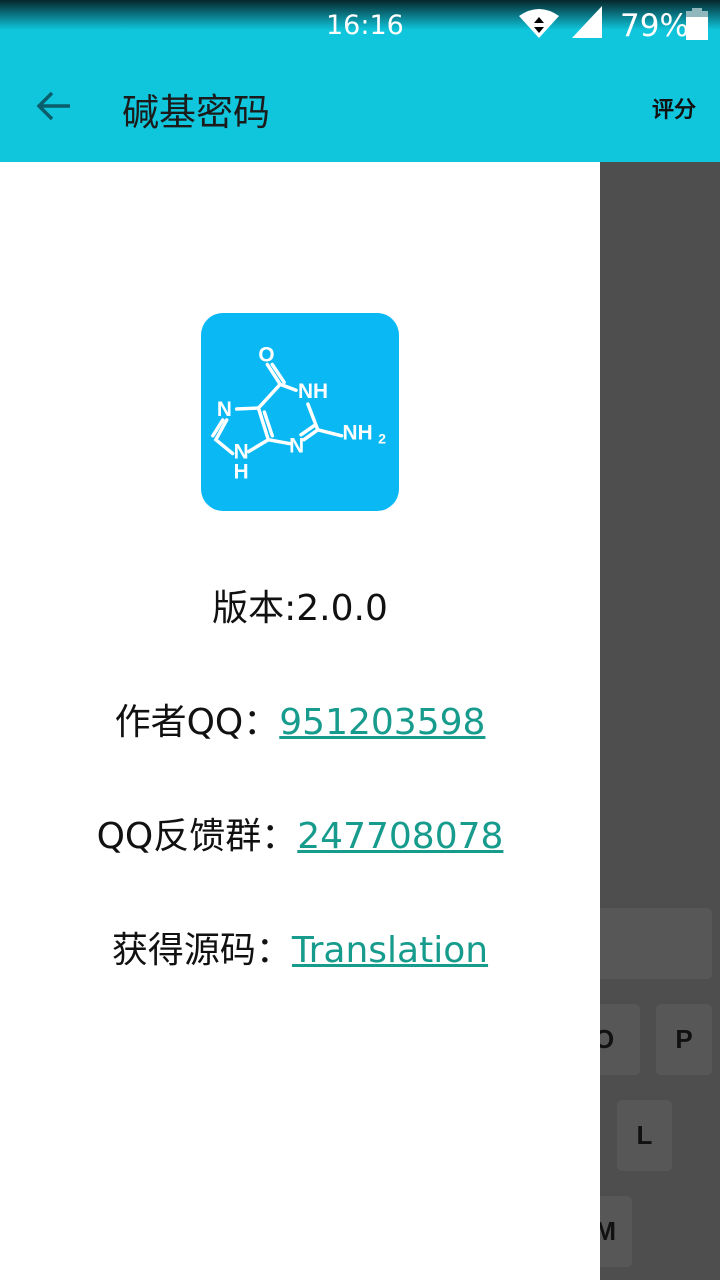  Describe the element at coordinates (400, 836) in the screenshot. I see `group-qq-link: 247708078` at that location.